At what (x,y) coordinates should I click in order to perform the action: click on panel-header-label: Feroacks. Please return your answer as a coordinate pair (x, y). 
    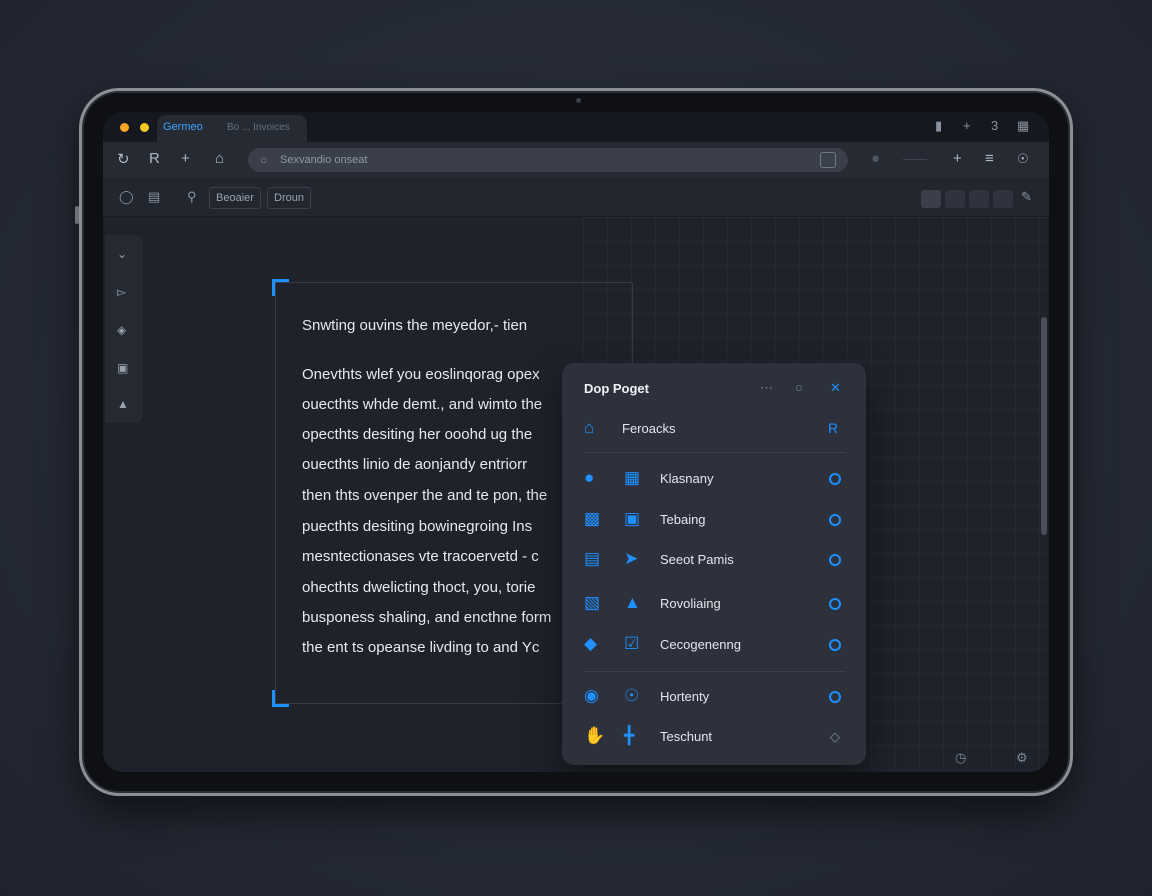
    Looking at the image, I should click on (649, 428).